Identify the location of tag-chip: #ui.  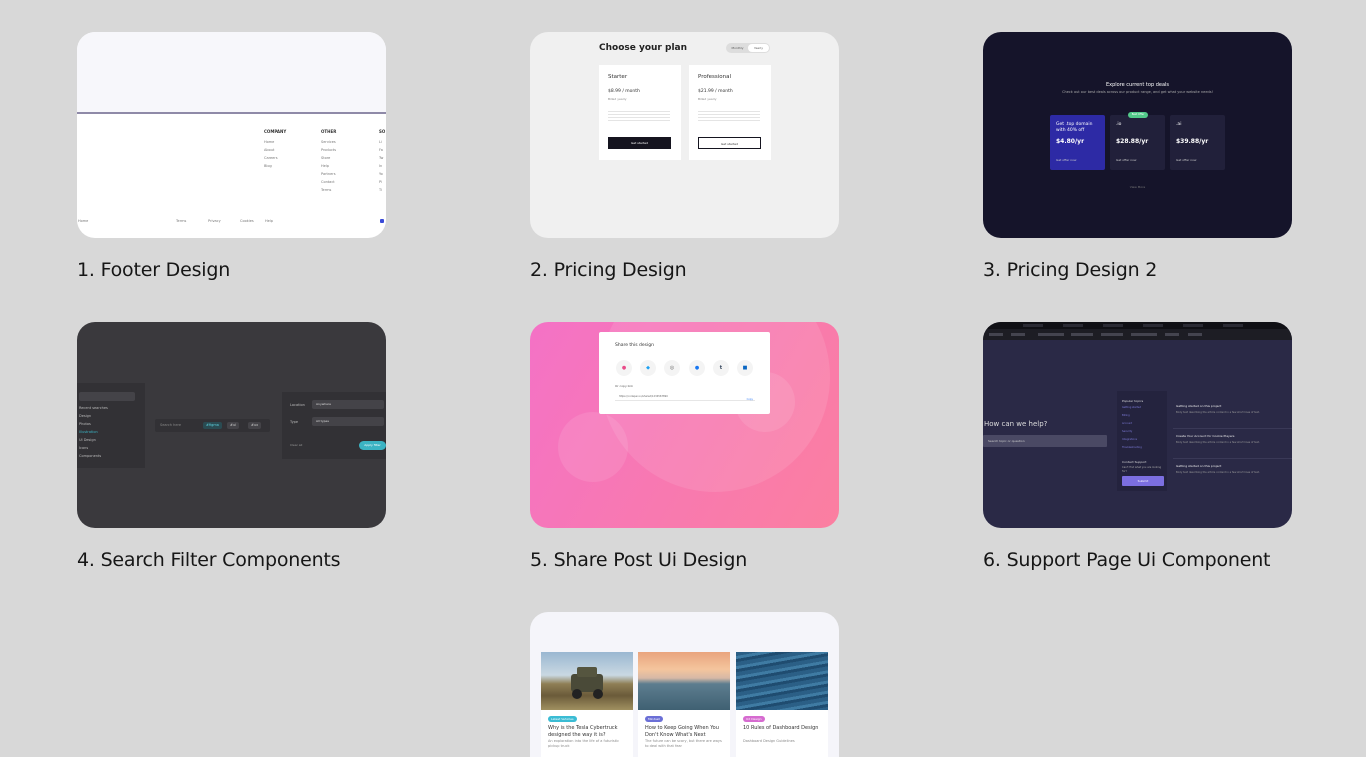
(233, 425).